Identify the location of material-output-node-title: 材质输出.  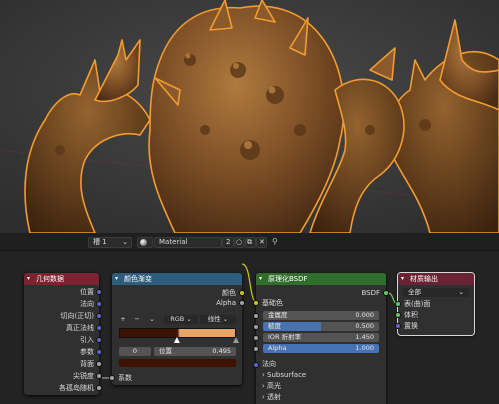
(424, 279).